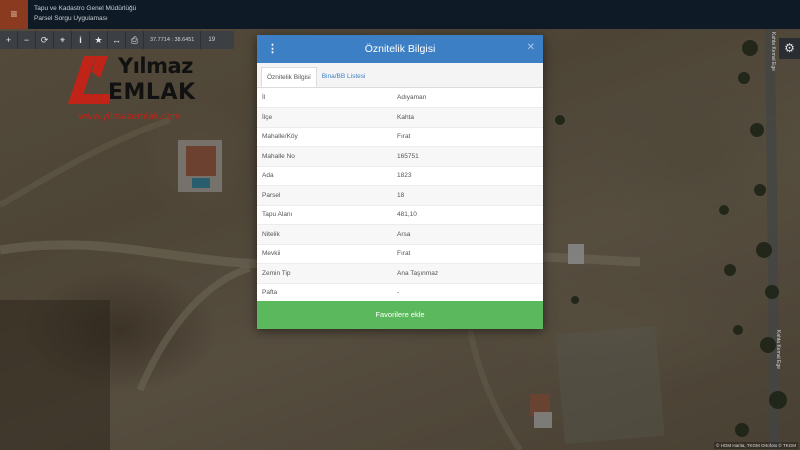  Describe the element at coordinates (344, 77) in the screenshot. I see `tab-building-list: Bina/BB Listesi` at that location.